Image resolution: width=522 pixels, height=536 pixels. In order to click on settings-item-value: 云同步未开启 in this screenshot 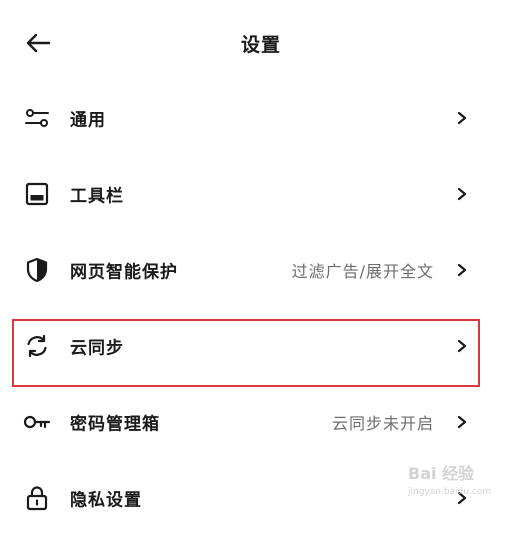, I will do `click(382, 423)`.